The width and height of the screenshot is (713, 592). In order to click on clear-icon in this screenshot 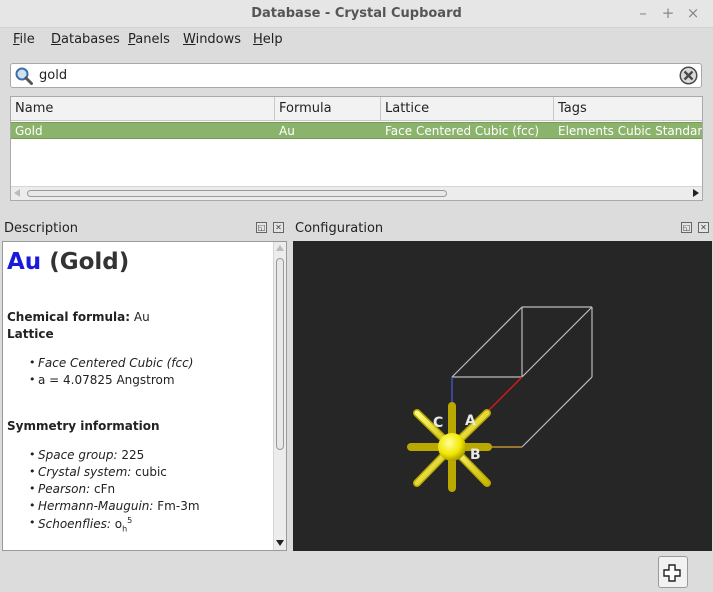, I will do `click(688, 75)`.